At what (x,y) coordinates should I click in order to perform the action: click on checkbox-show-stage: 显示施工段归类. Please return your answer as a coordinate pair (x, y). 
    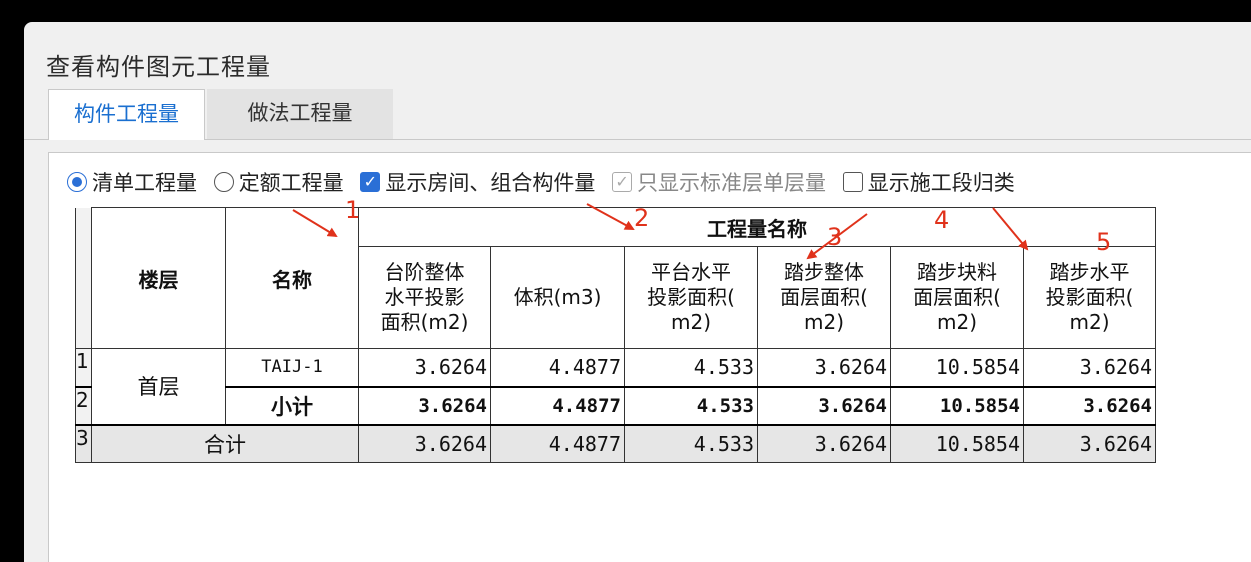
    Looking at the image, I should click on (928, 182).